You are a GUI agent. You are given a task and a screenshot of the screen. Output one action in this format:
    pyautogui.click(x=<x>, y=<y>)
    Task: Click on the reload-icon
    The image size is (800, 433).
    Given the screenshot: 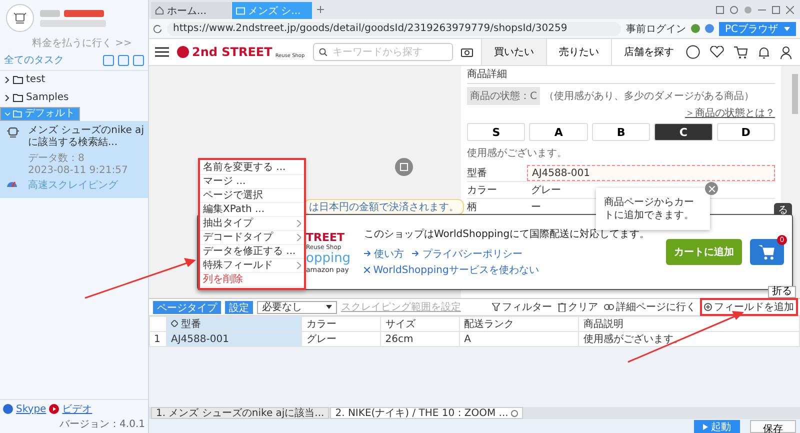 What is the action you would take?
    pyautogui.click(x=157, y=28)
    